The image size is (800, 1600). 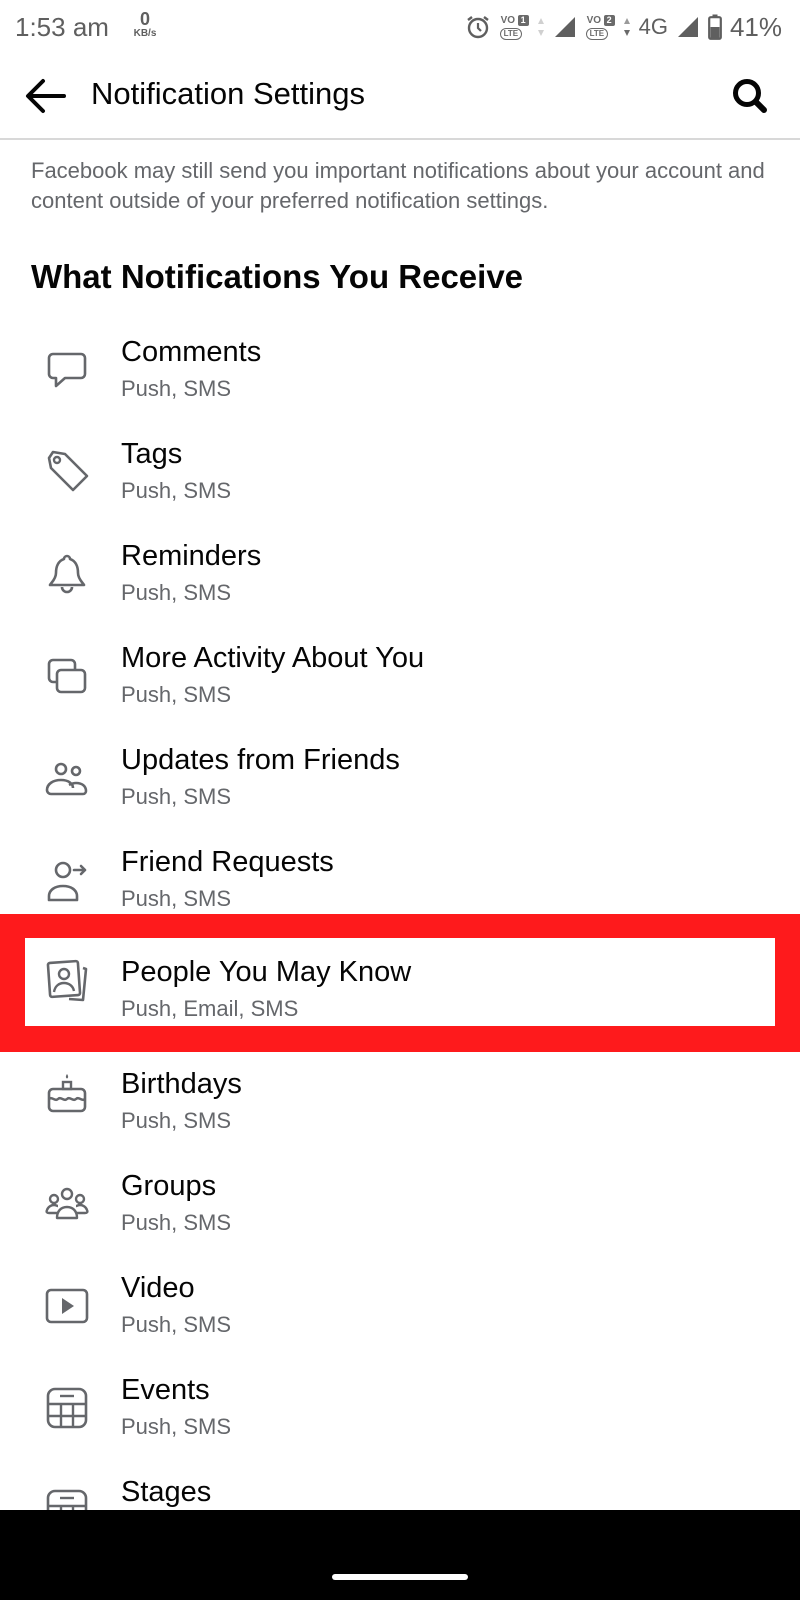 What do you see at coordinates (67, 676) in the screenshot?
I see `stacked-cards-icon` at bounding box center [67, 676].